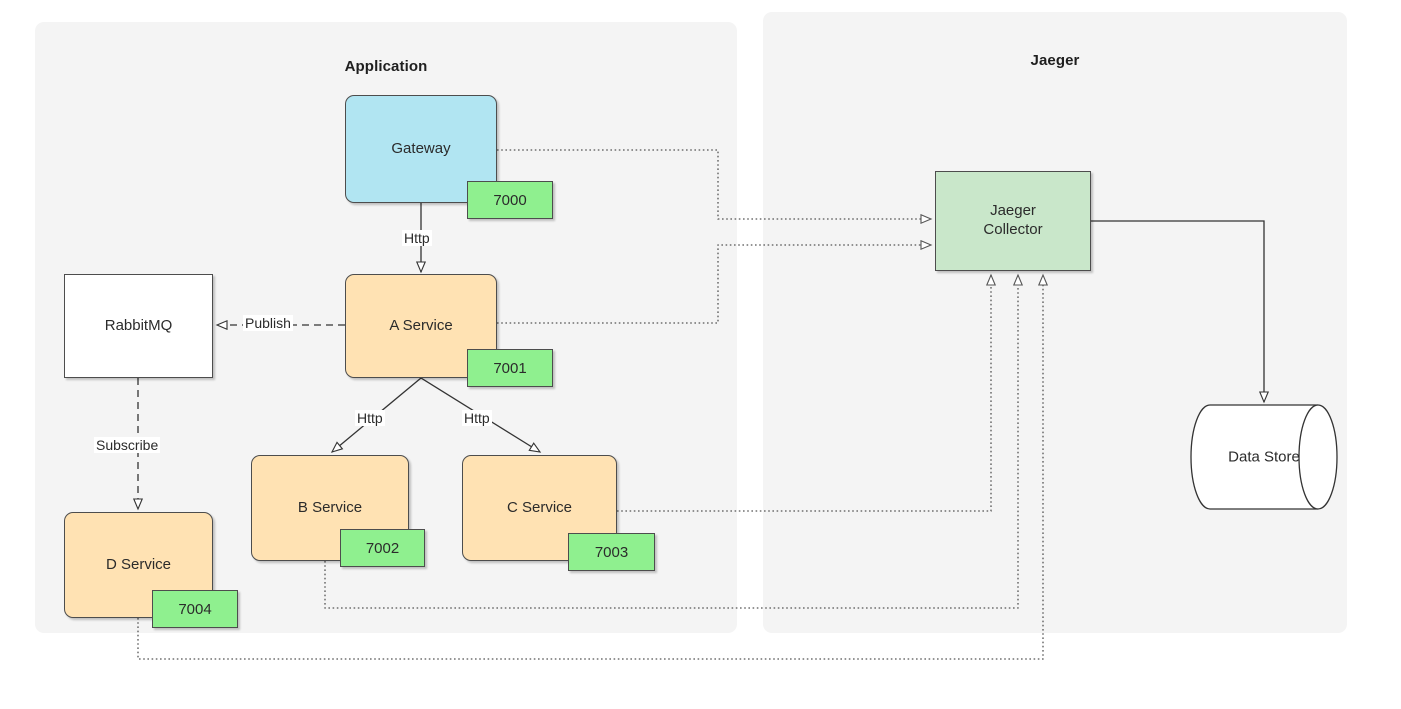  What do you see at coordinates (127, 445) in the screenshot?
I see `edge-label-subscribe: Subscribe` at bounding box center [127, 445].